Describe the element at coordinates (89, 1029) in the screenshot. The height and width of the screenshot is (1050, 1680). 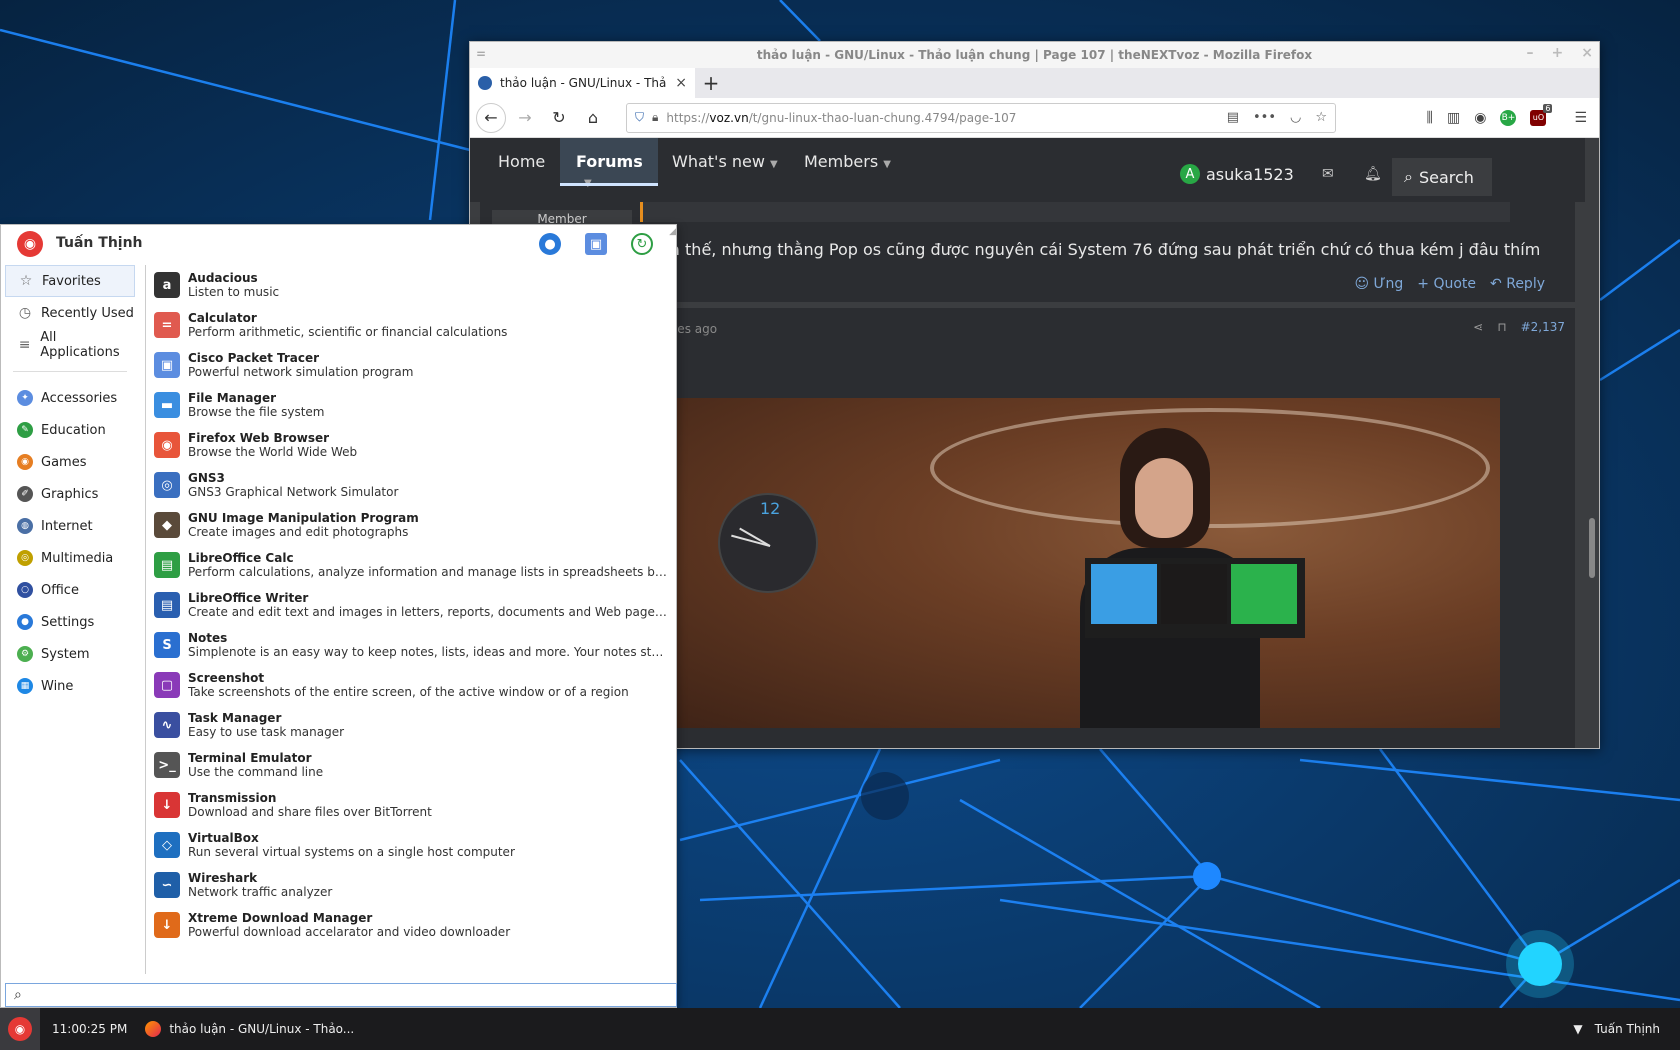
I see `clock: 11:00:25 PM` at that location.